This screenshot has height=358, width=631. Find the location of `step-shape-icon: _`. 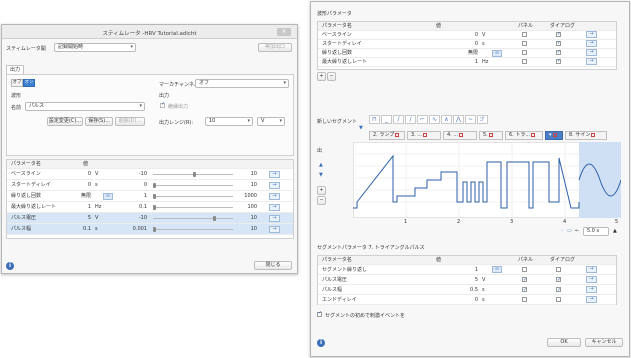

step-shape-icon: _ is located at coordinates (386, 119).